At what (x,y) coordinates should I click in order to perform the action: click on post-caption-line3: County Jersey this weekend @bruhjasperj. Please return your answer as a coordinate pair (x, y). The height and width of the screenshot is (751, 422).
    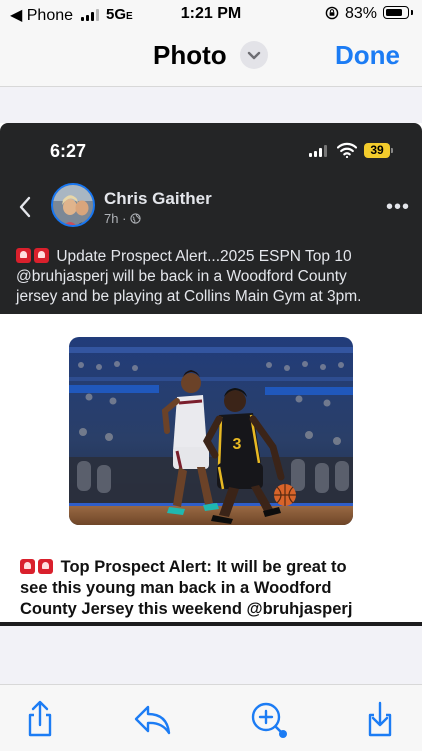
    Looking at the image, I should click on (186, 609).